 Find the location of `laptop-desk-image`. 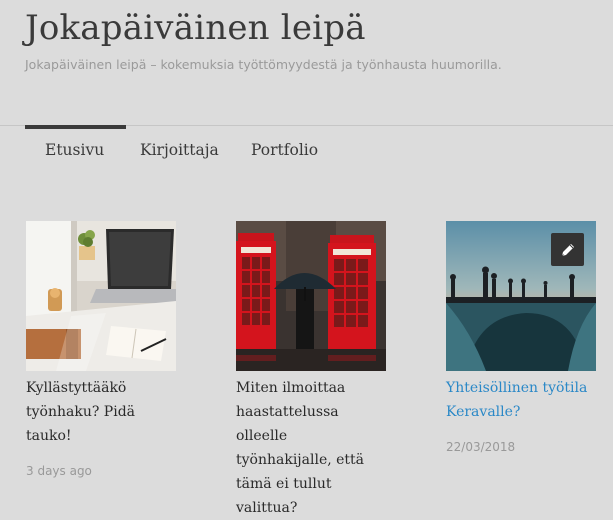

laptop-desk-image is located at coordinates (101, 296).